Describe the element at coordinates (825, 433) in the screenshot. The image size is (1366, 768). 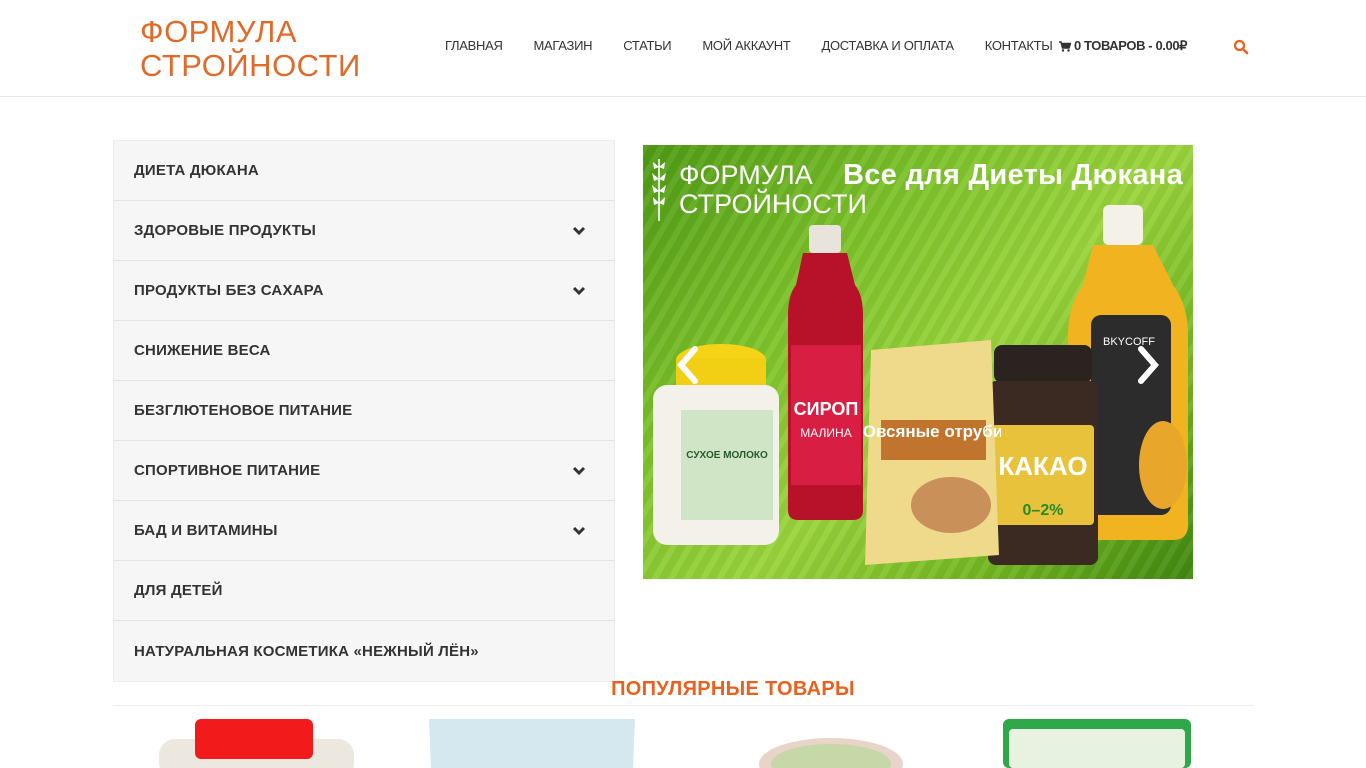
I see `syrup-flavor-label: МАЛИНА` at that location.